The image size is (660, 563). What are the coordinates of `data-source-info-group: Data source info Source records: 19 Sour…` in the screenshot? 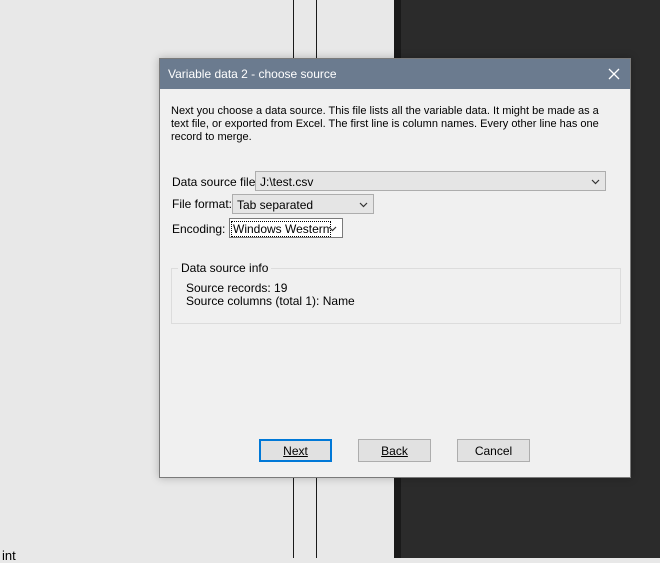 It's located at (396, 292).